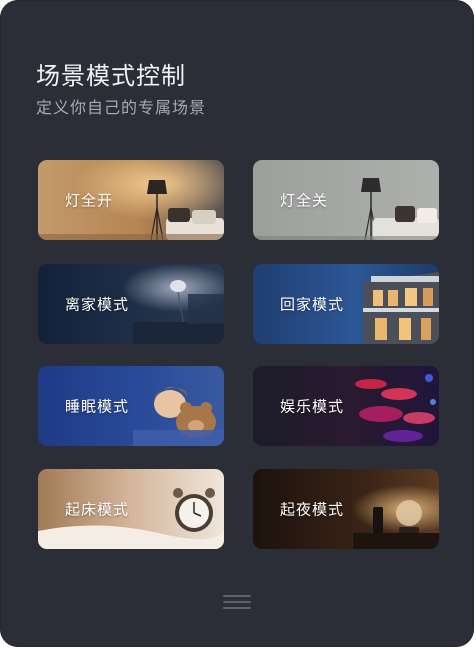  I want to click on scene-card-wake-up-mode: 起床模式, so click(131, 509).